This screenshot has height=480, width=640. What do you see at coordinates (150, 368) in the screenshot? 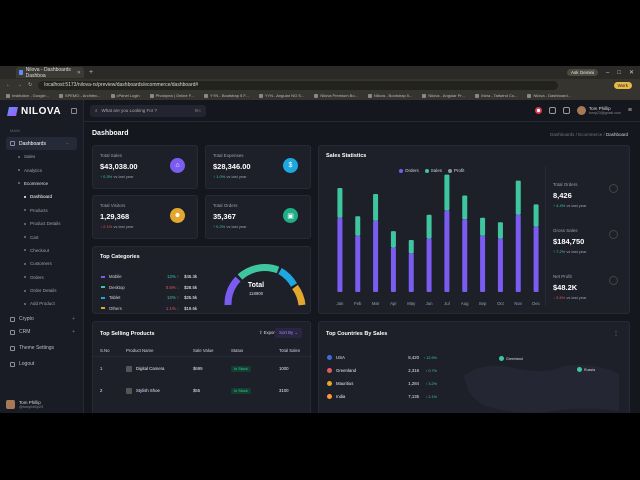
I see `product-name: Digital Camera` at bounding box center [150, 368].